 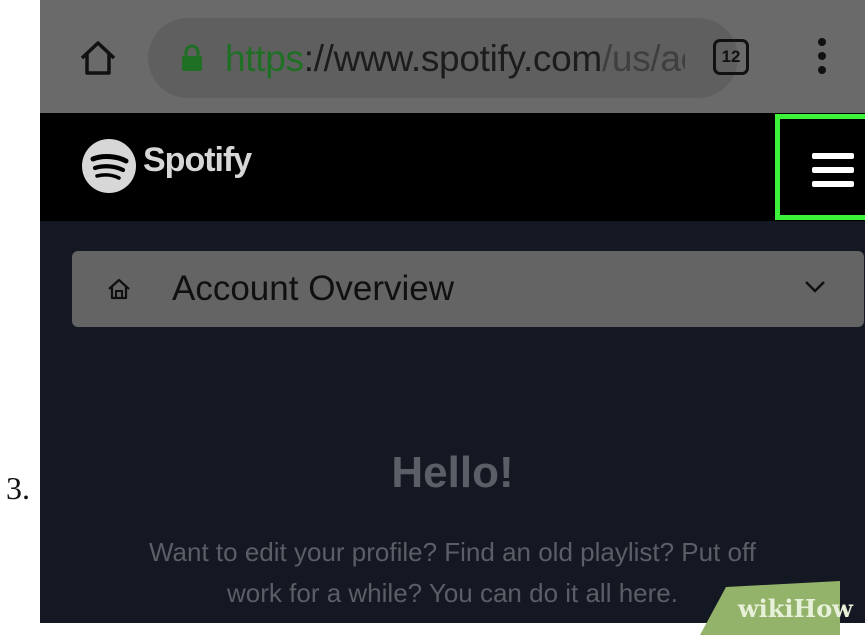 I want to click on spotify-logo-icon, so click(x=109, y=166).